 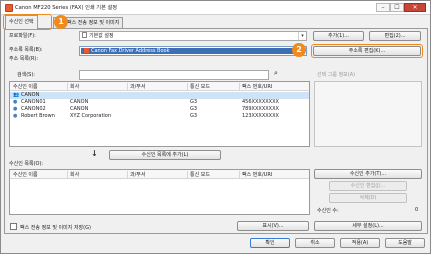 I want to click on row-name: CANON01, so click(x=33, y=102).